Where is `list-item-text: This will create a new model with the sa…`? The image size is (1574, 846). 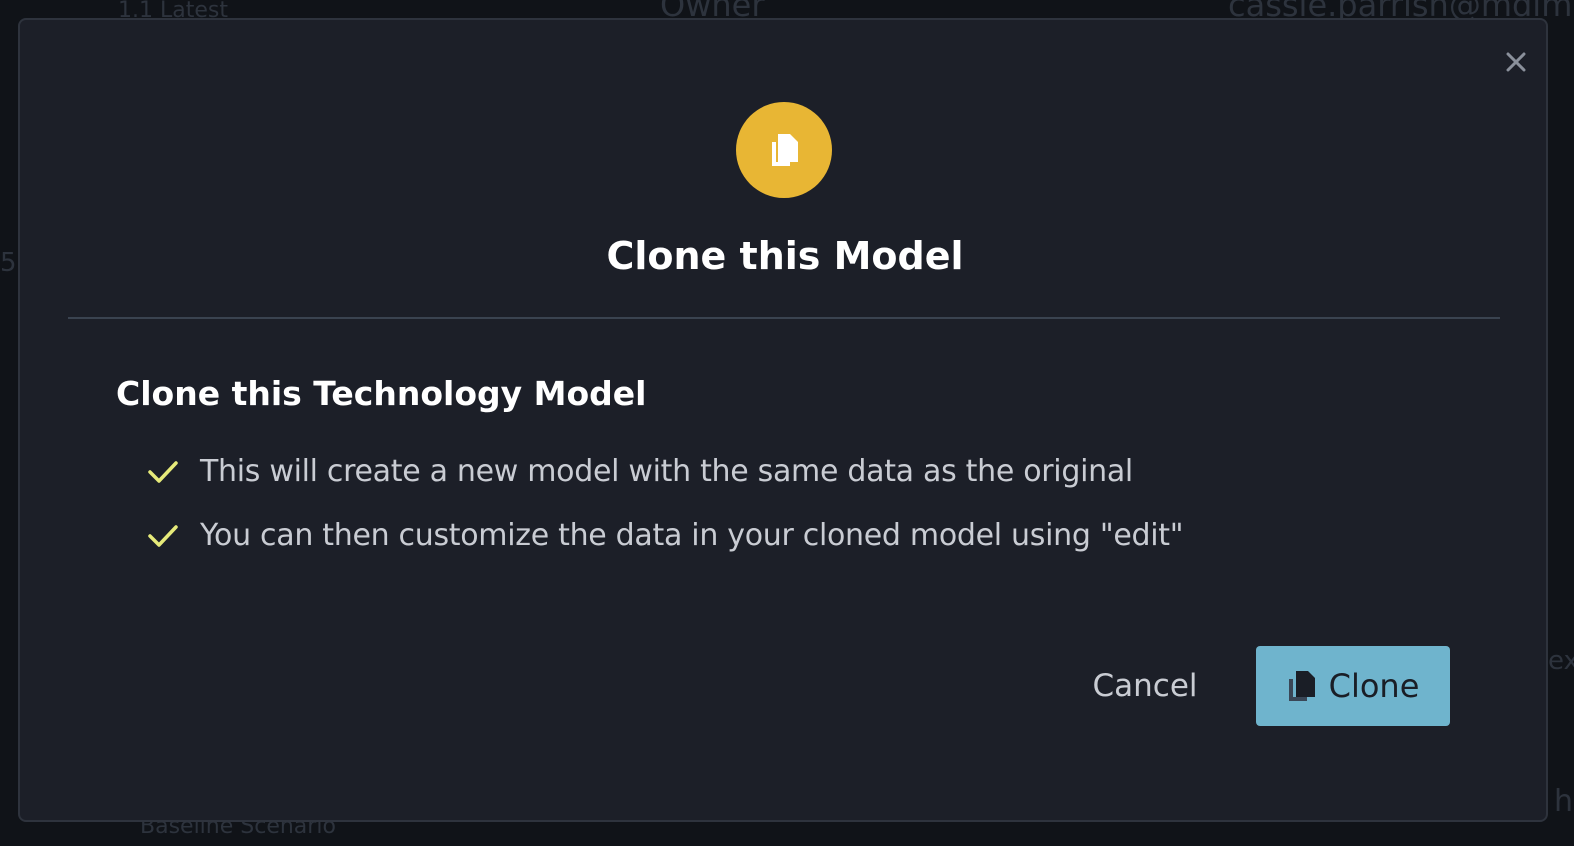 list-item-text: This will create a new model with the sa… is located at coordinates (666, 471).